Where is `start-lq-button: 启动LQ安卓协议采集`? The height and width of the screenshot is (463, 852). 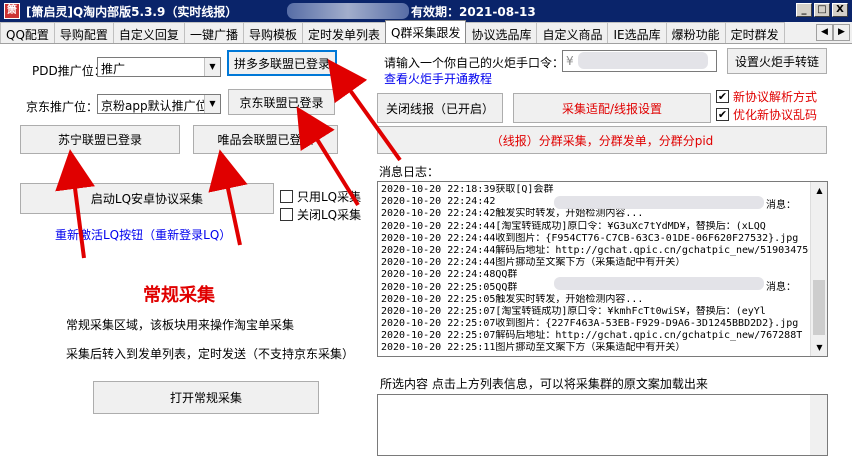
start-lq-button: 启动LQ安卓协议采集 is located at coordinates (147, 198).